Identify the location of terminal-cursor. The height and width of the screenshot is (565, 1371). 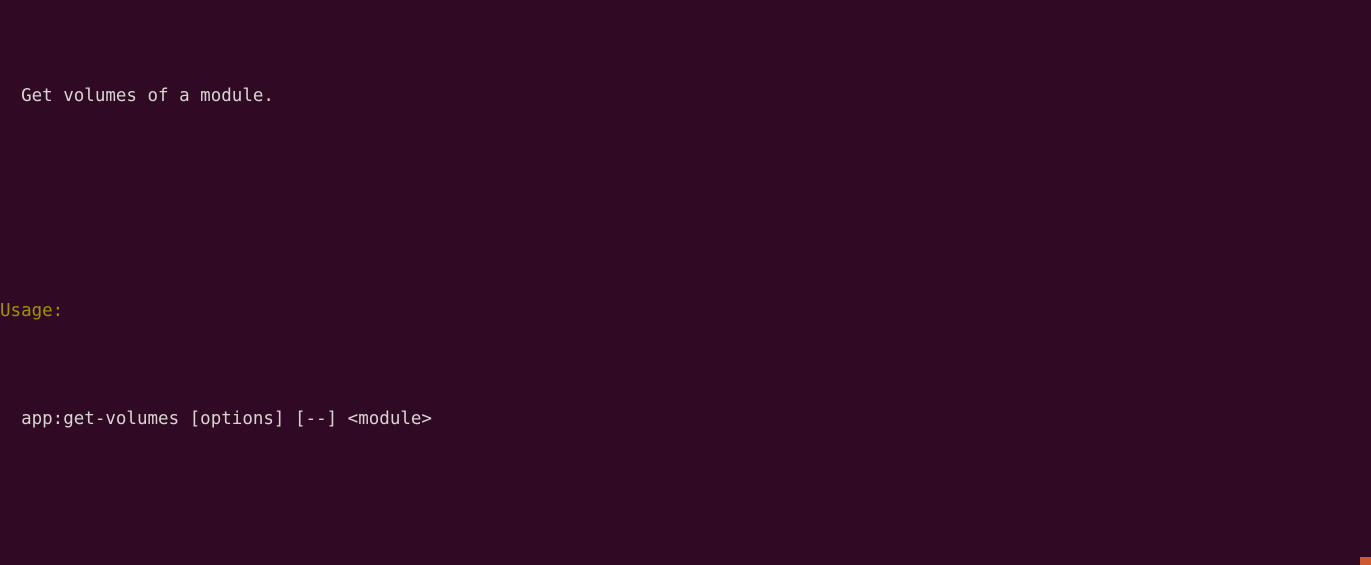
(1365, 561).